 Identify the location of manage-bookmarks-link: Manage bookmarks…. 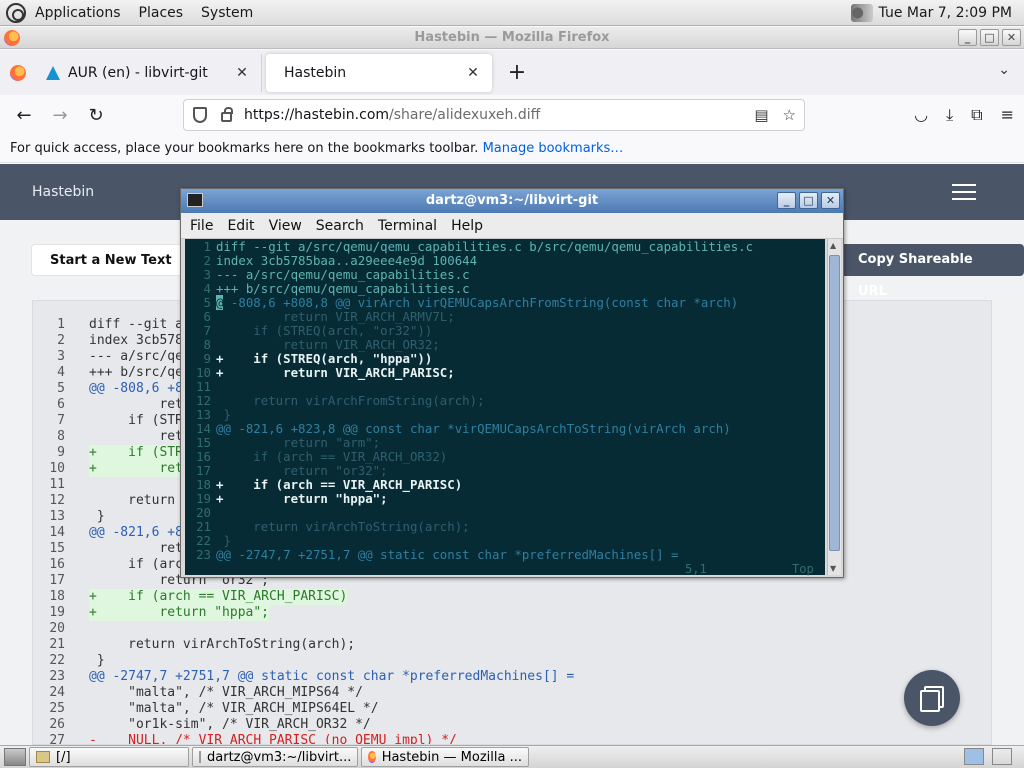
(553, 148).